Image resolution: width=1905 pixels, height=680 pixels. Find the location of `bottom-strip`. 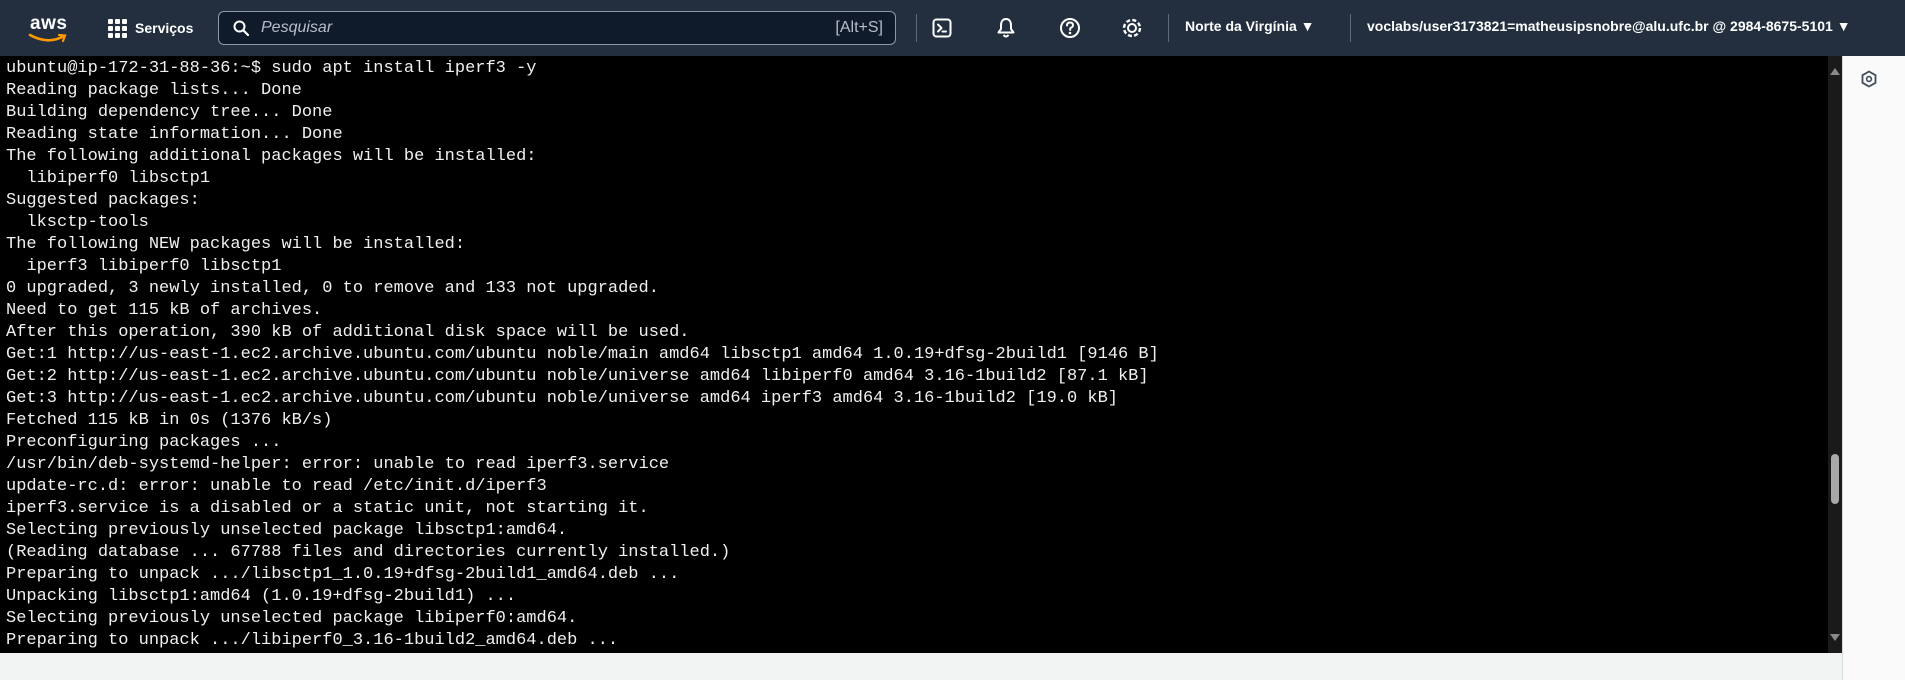

bottom-strip is located at coordinates (921, 666).